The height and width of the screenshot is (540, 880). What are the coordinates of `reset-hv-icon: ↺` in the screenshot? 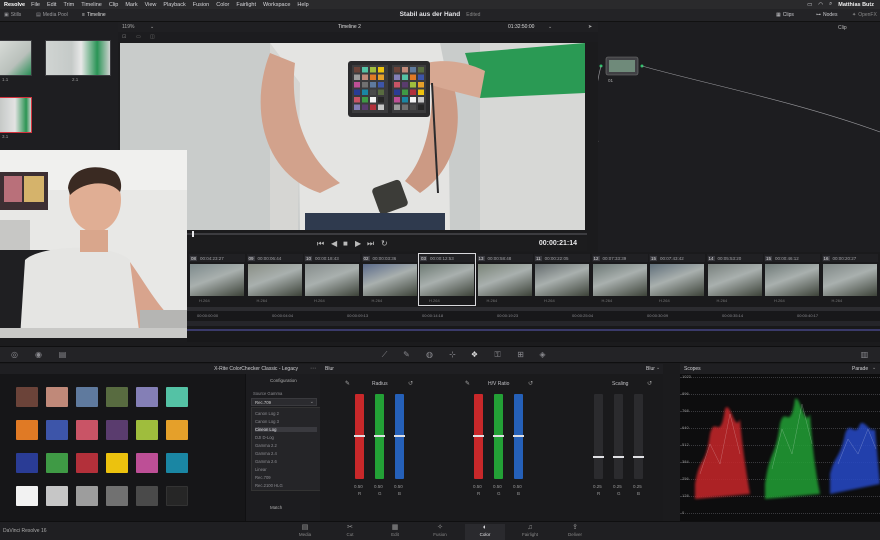 It's located at (530, 383).